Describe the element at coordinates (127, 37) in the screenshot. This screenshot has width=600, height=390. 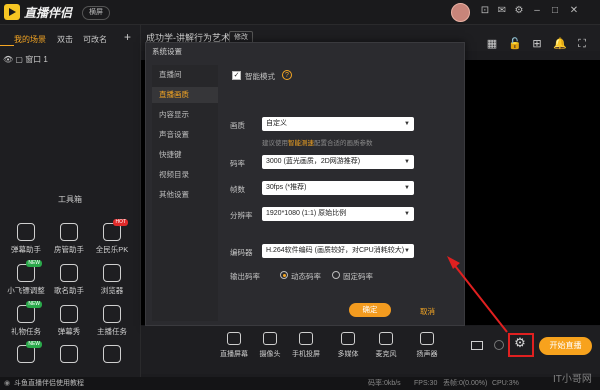
I see `add-scene-button: +` at that location.